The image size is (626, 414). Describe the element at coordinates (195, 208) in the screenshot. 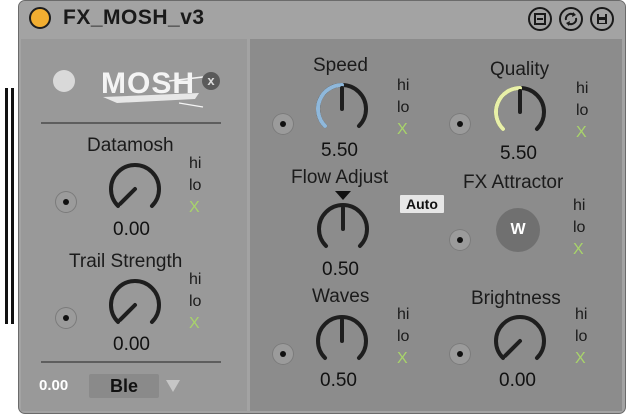

I see `datamosh-clear: X` at that location.